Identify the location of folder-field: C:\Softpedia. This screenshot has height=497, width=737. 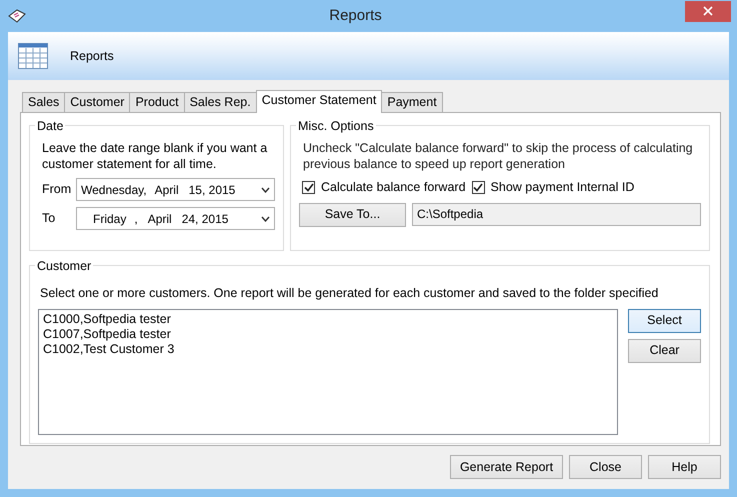
(556, 214).